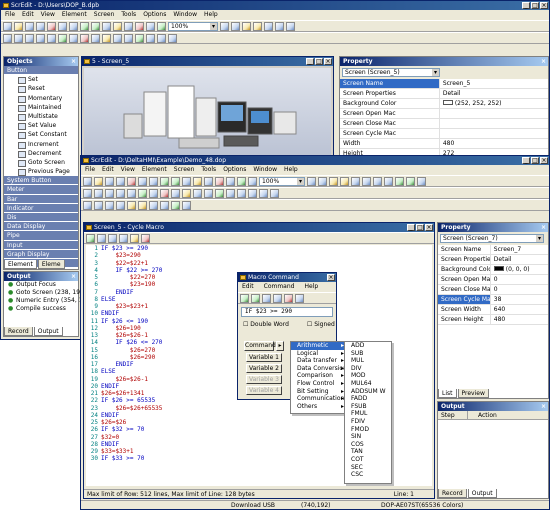 The width and height of the screenshot is (550, 510). Describe the element at coordinates (275, 5) in the screenshot. I see `back-window-titlebar: ScrEdit - D:\Users\DOP_B.dpb _ □ ×` at that location.